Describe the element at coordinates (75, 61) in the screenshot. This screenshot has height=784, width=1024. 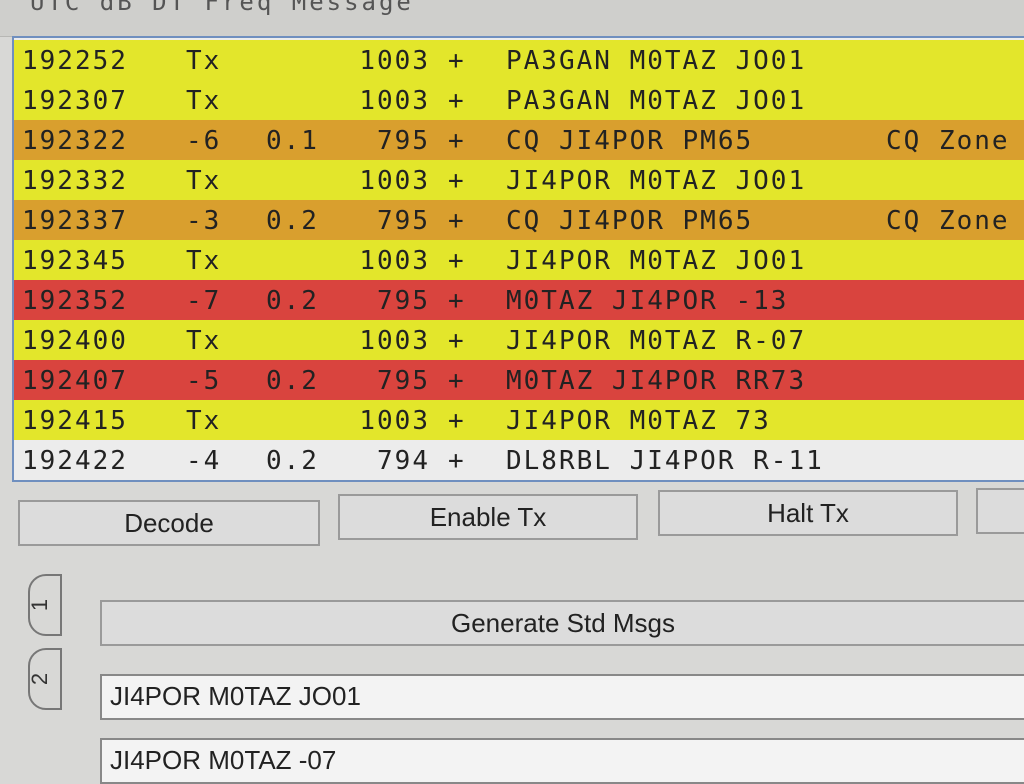
I see `decode-time: 192252` at that location.